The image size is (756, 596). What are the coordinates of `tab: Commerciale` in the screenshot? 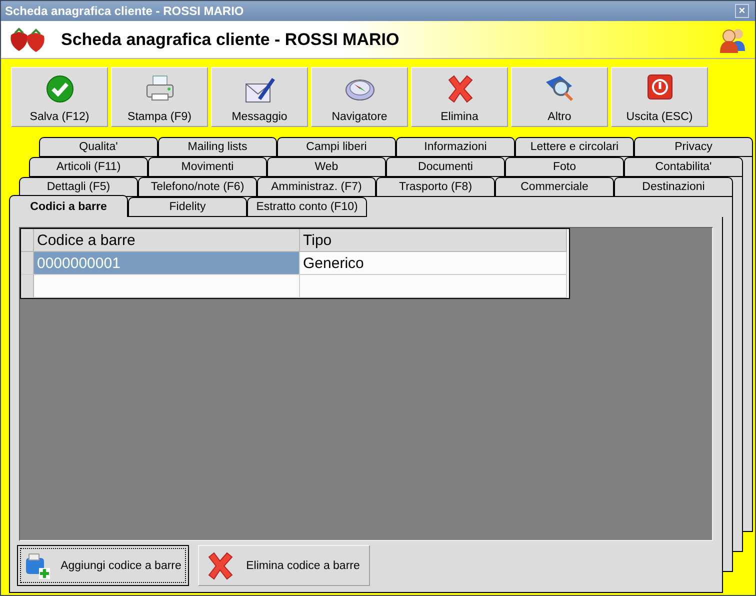 It's located at (554, 187).